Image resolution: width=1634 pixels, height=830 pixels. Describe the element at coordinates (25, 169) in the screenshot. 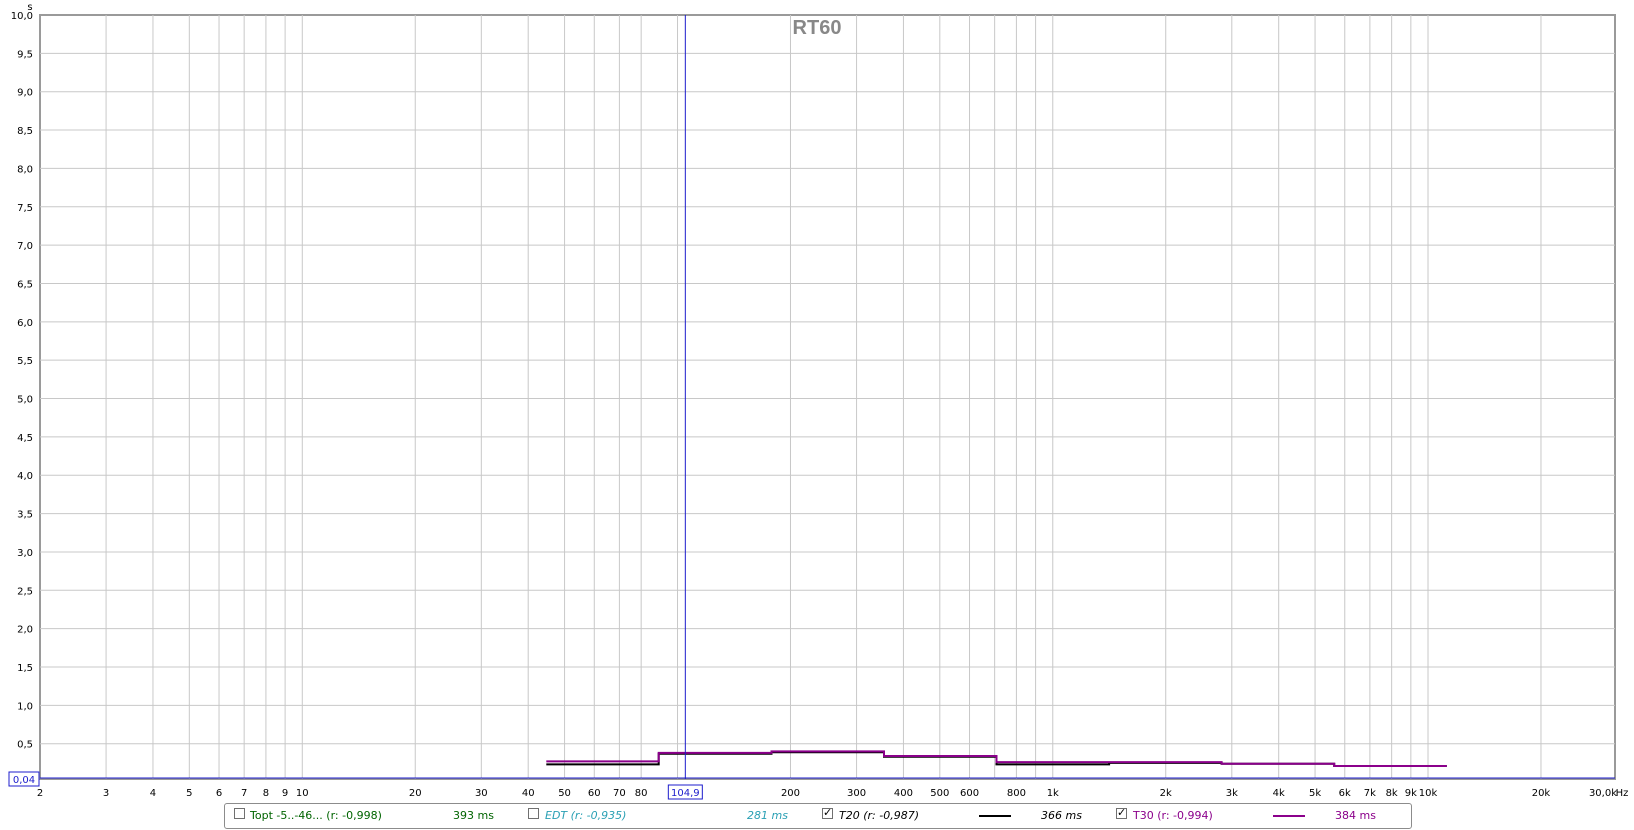

I see `y-tick-label: 8,0` at that location.